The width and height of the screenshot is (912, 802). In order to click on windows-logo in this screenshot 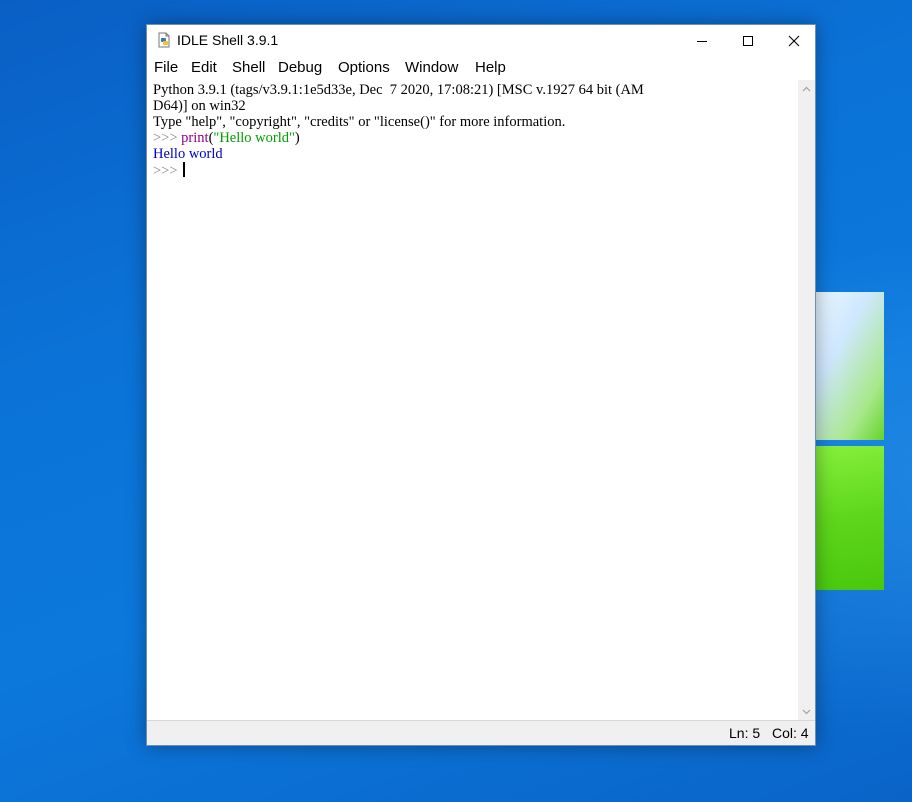, I will do `click(851, 434)`.